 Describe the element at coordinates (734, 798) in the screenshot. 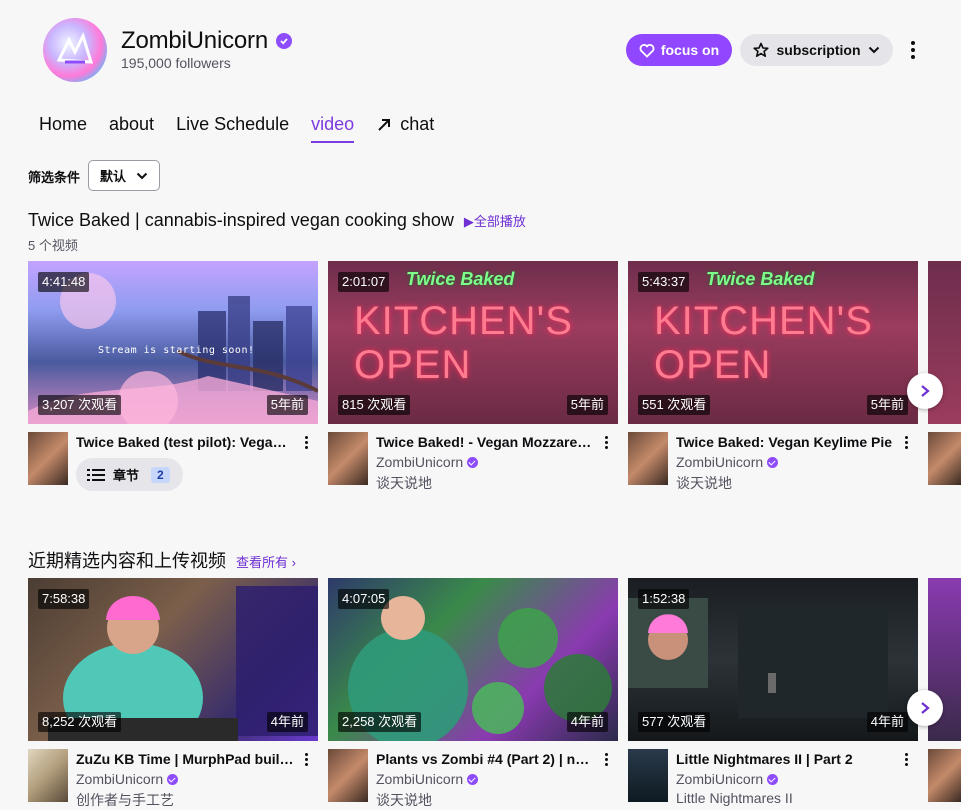

I see `video-category: Little Nightmares II` at that location.